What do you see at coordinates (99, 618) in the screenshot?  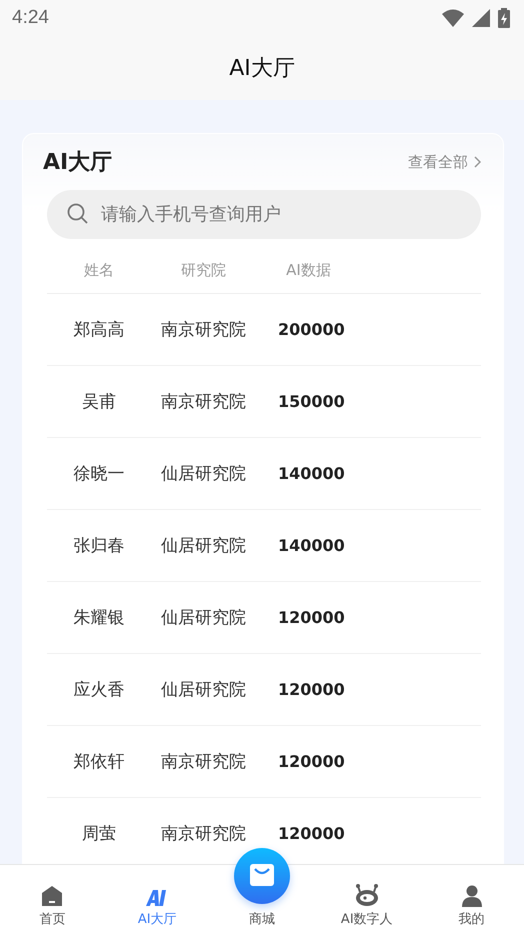 I see `name-cell-text: 朱耀银` at bounding box center [99, 618].